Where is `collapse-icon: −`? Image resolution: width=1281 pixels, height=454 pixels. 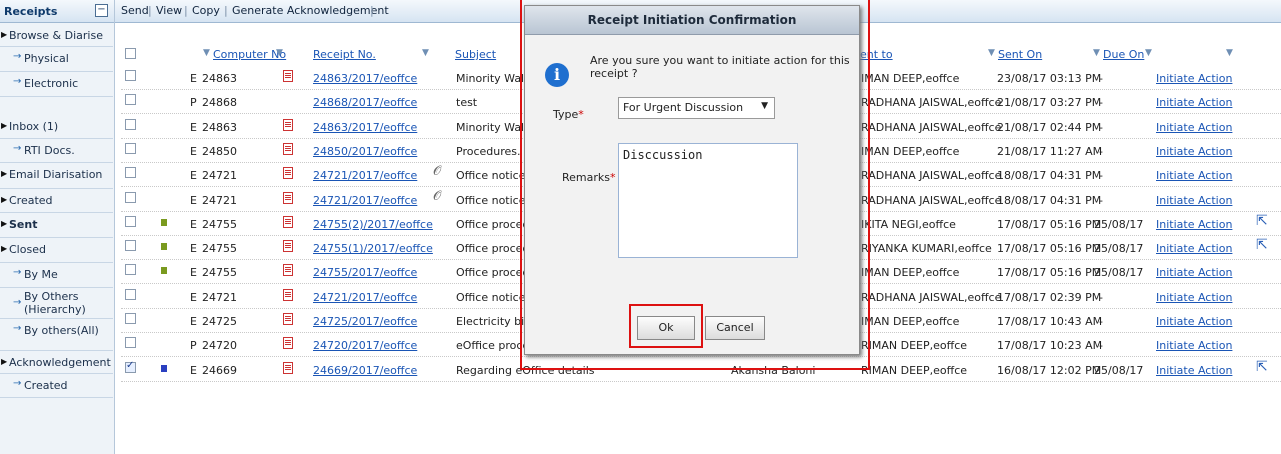
collapse-icon: − is located at coordinates (101, 10).